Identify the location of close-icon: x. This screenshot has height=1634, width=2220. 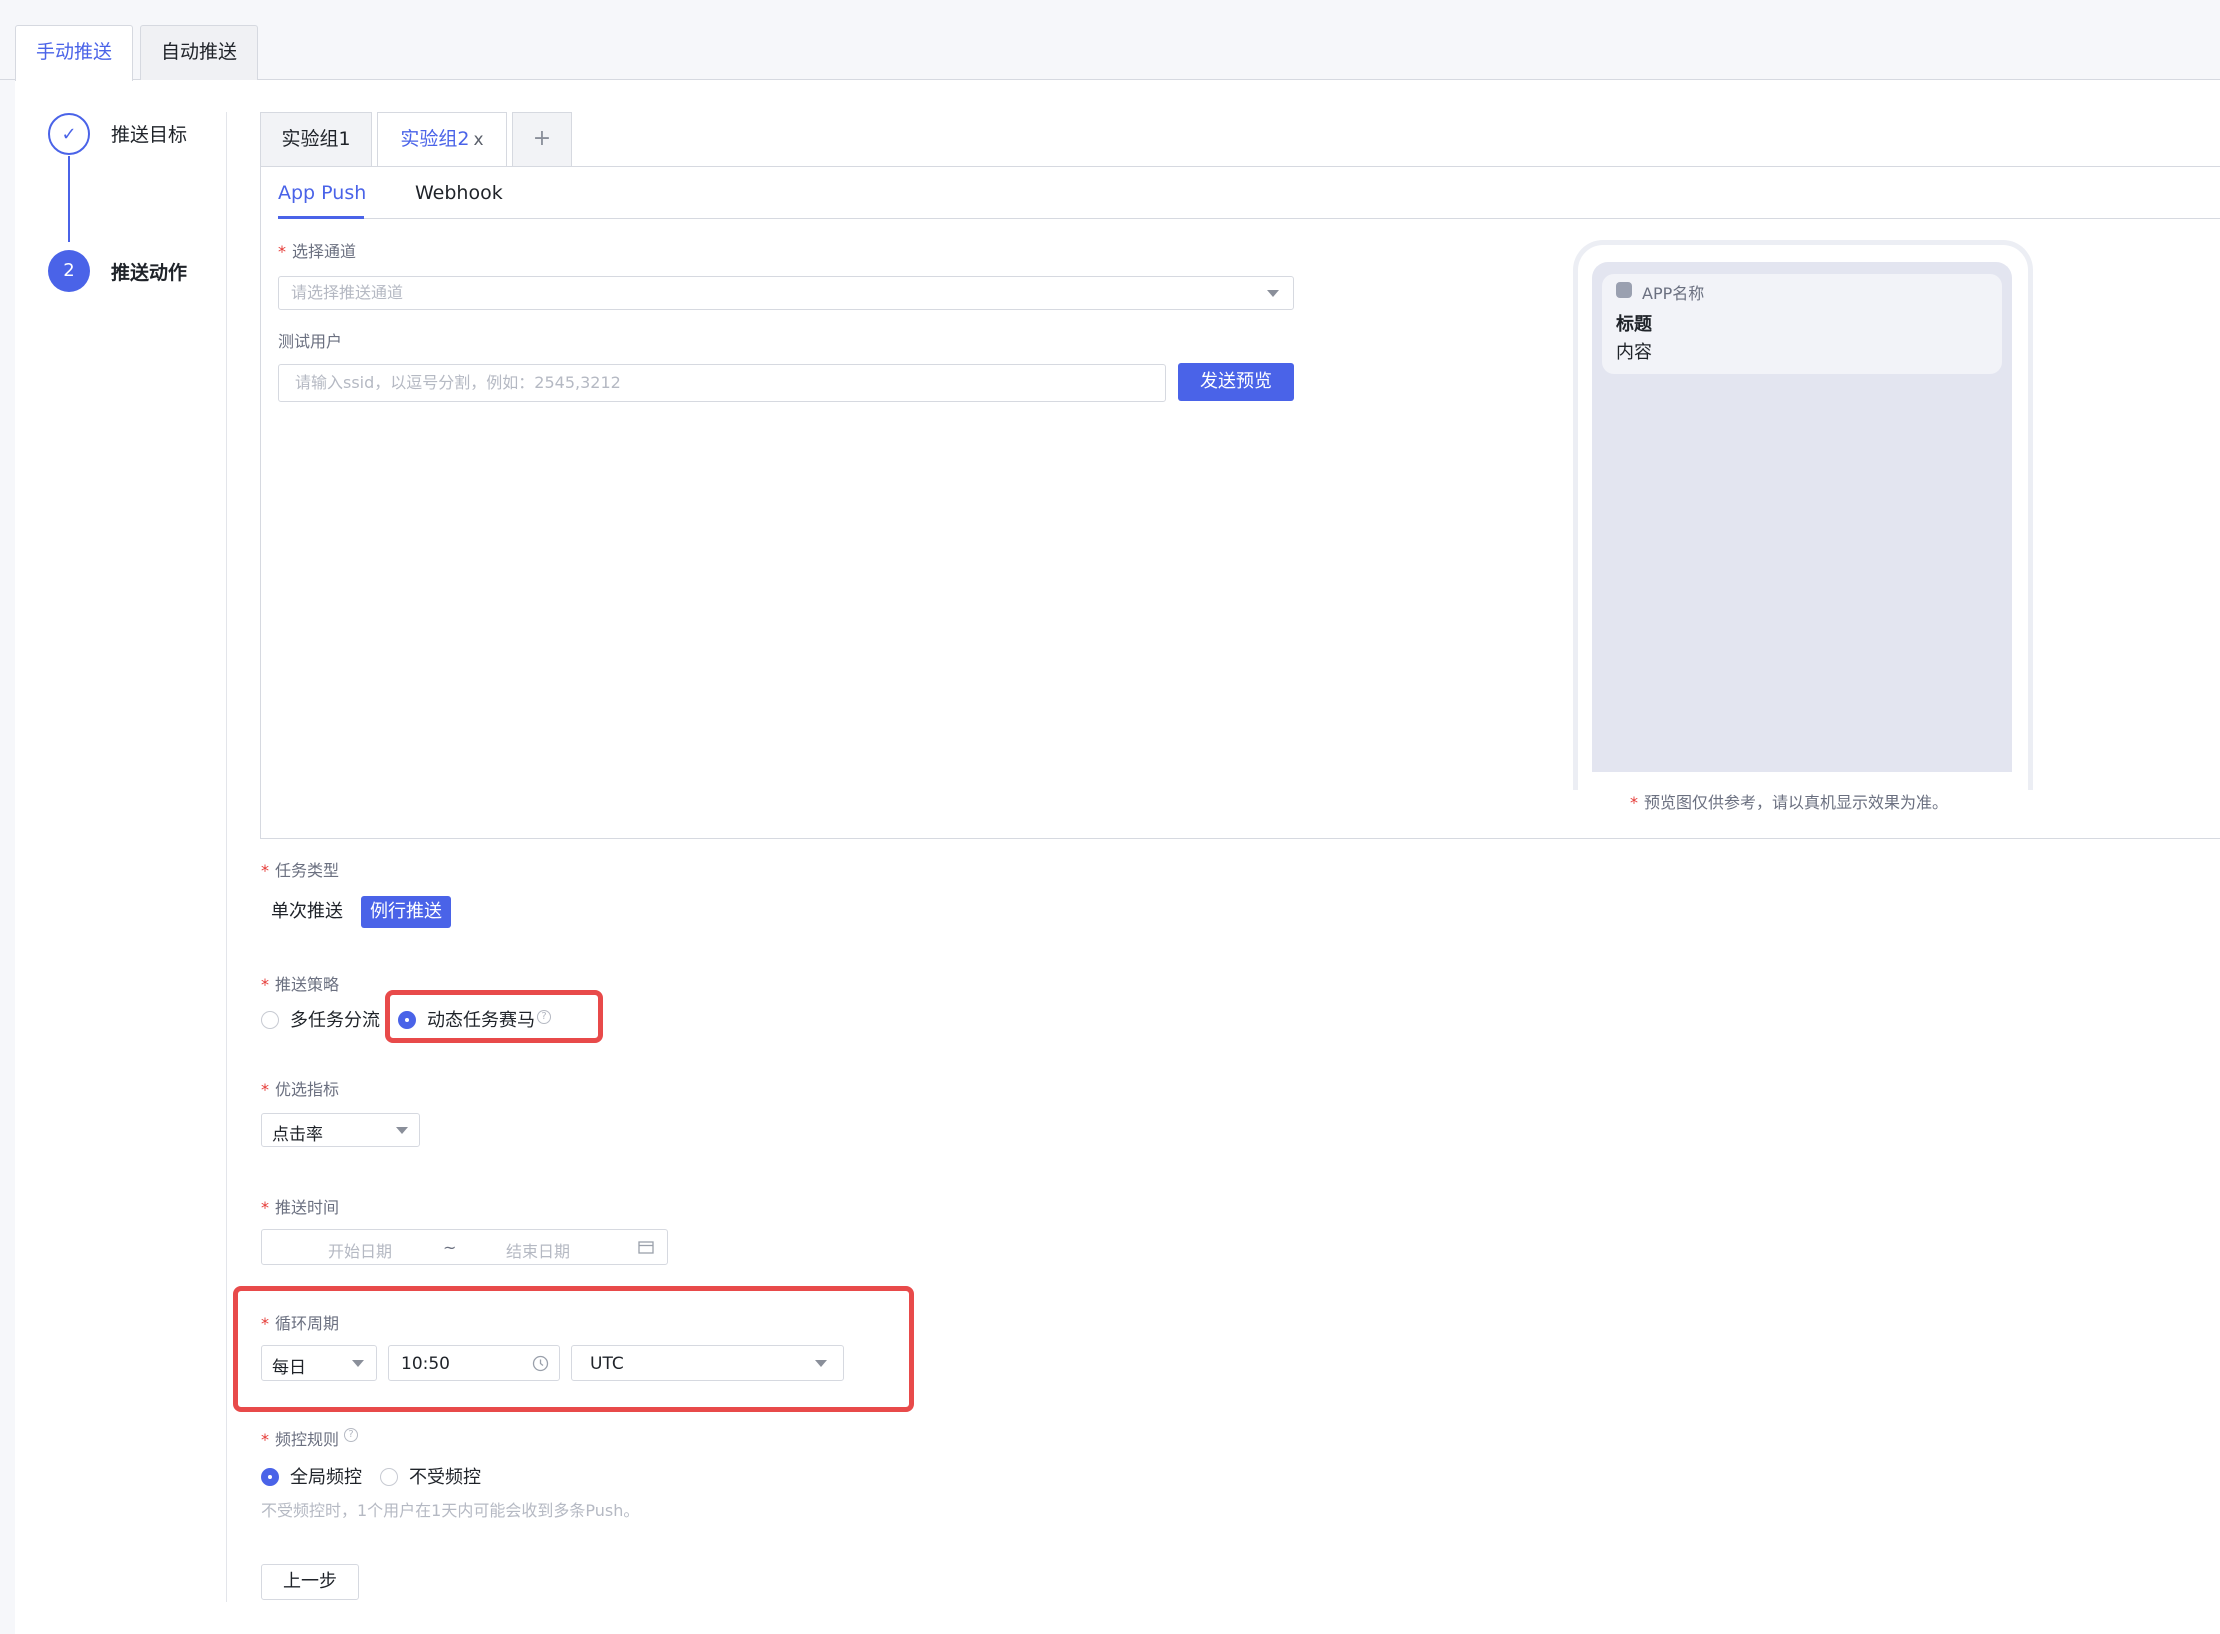
(479, 140).